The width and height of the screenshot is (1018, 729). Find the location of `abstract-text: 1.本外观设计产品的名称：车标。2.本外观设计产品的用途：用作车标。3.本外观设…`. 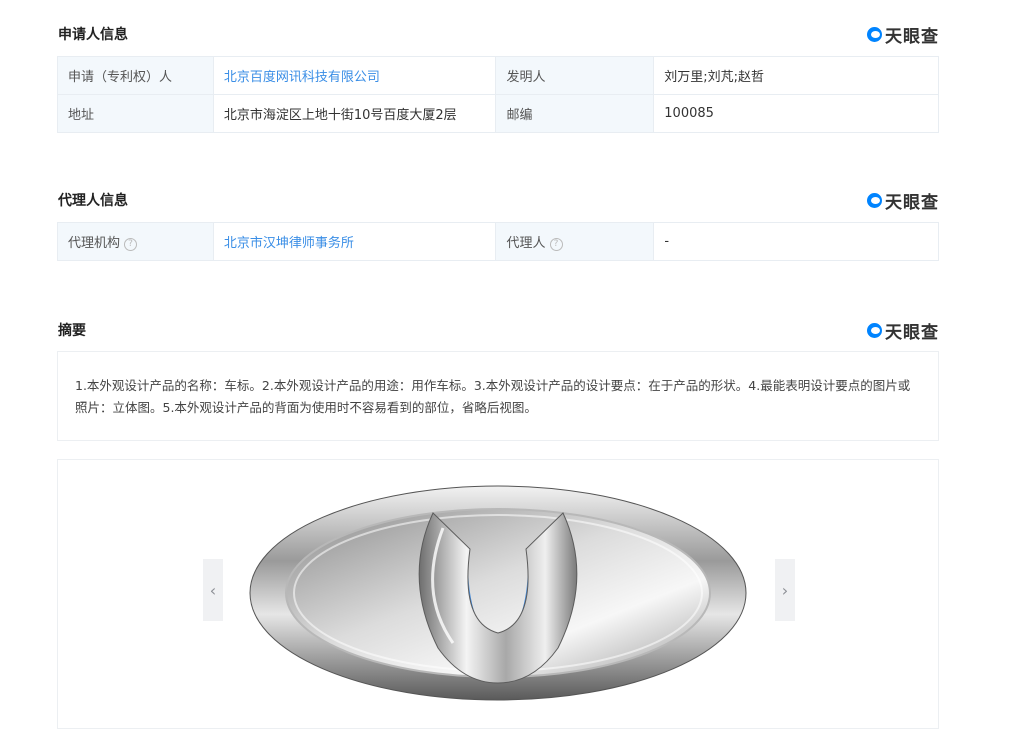

abstract-text: 1.本外观设计产品的名称：车标。2.本外观设计产品的用途：用作车标。3.本外观设… is located at coordinates (493, 396).